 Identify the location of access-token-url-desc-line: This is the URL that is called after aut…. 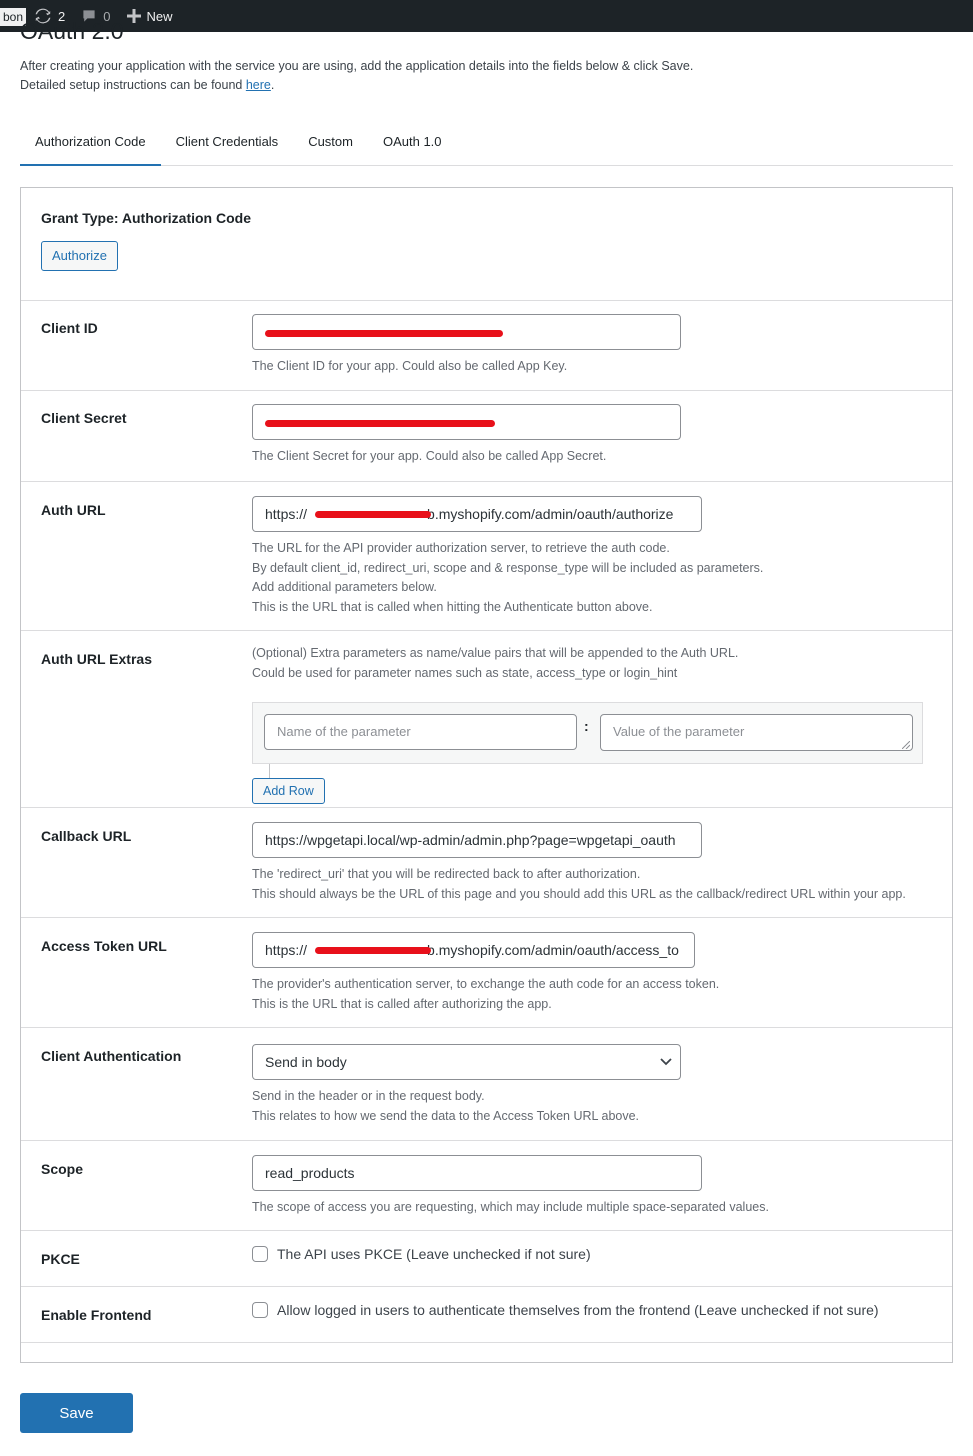
(402, 1003).